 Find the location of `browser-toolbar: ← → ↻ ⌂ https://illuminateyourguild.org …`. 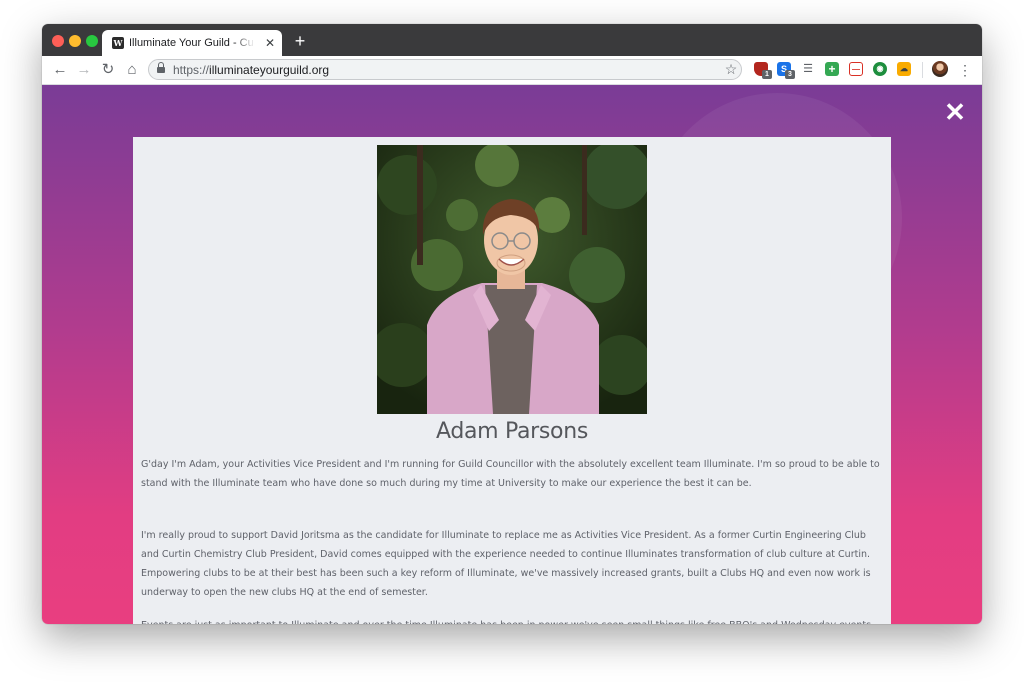

browser-toolbar: ← → ↻ ⌂ https://illuminateyourguild.org … is located at coordinates (512, 70).